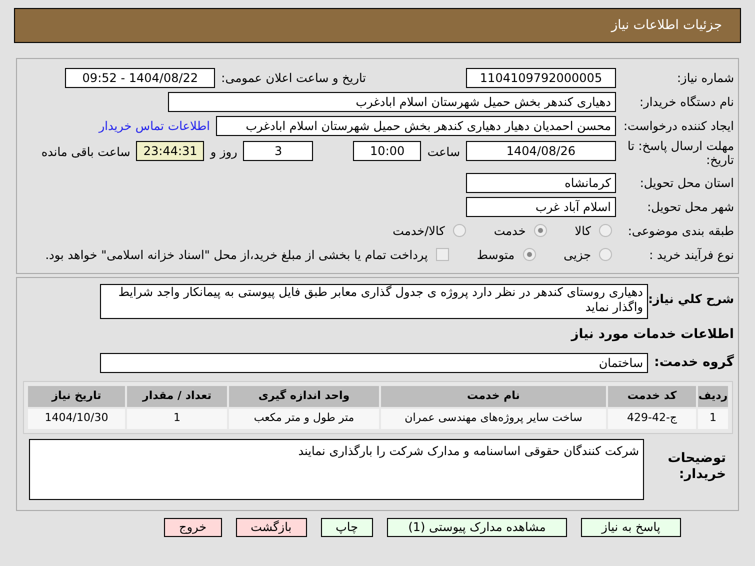 The height and width of the screenshot is (566, 755). Describe the element at coordinates (224, 152) in the screenshot. I see `field-label: روز و` at that location.